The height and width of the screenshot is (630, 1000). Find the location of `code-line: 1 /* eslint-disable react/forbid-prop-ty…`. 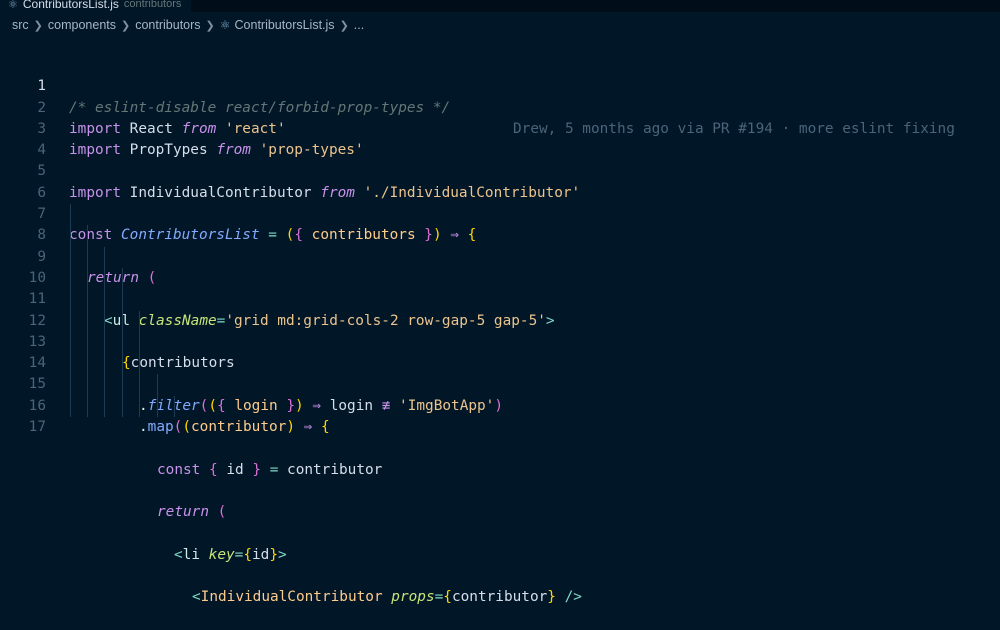

code-line: 1 /* eslint-disable react/forbid-prop-ty… is located at coordinates (500, 96).